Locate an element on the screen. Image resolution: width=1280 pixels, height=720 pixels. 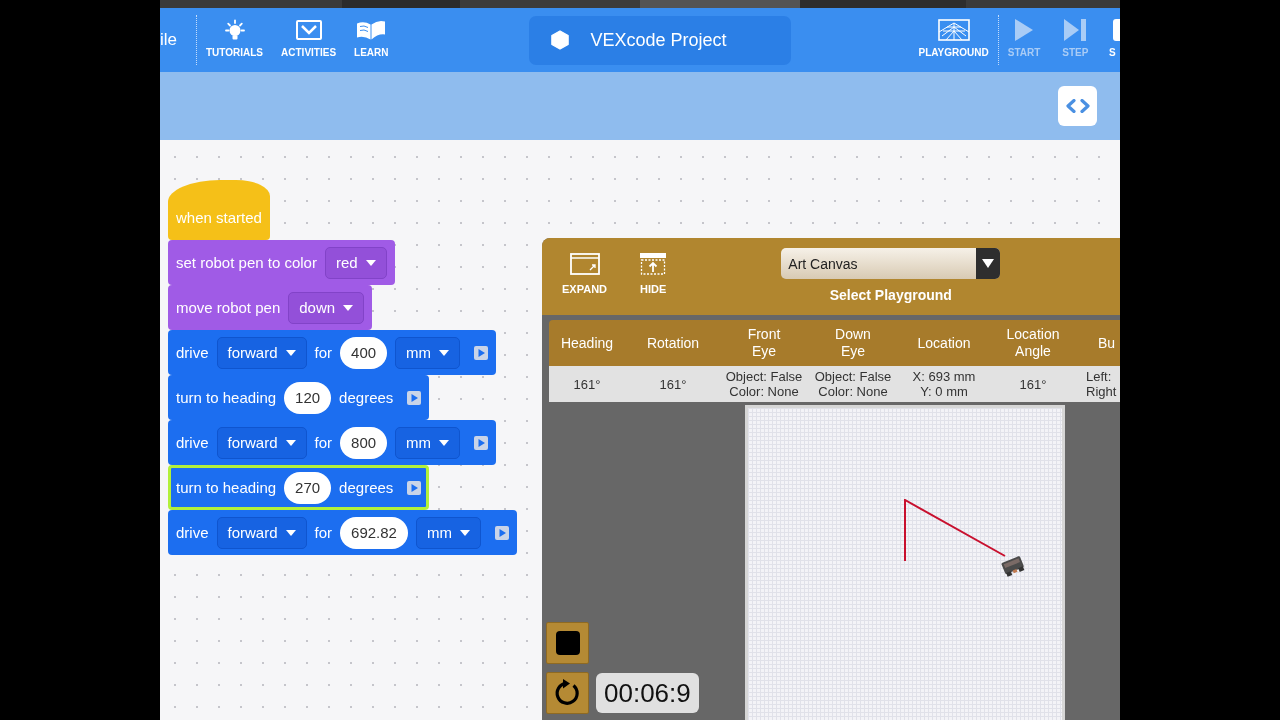
playground-dropdown: Art Canvas is located at coordinates (891, 263).